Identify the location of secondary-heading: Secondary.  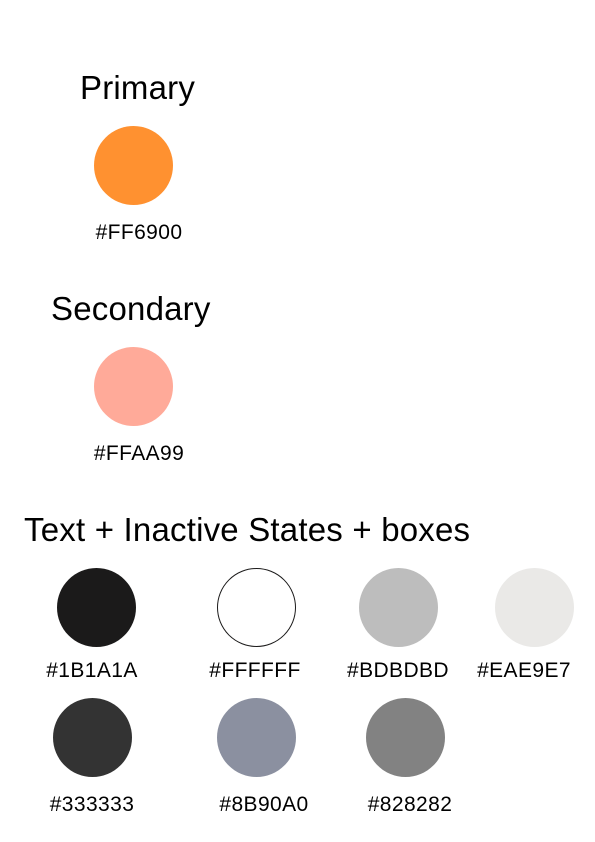
(131, 308).